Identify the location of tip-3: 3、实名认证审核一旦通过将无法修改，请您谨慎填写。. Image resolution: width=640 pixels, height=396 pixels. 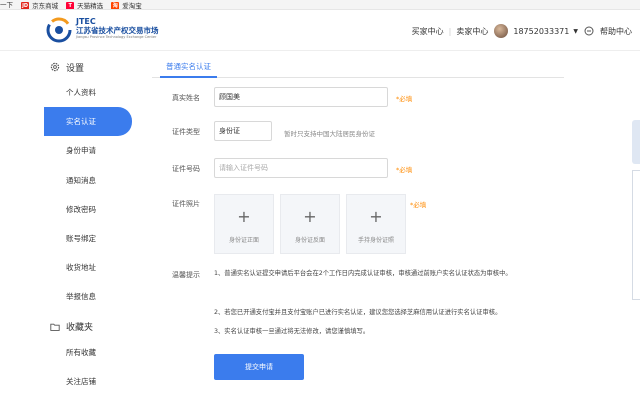
(292, 331).